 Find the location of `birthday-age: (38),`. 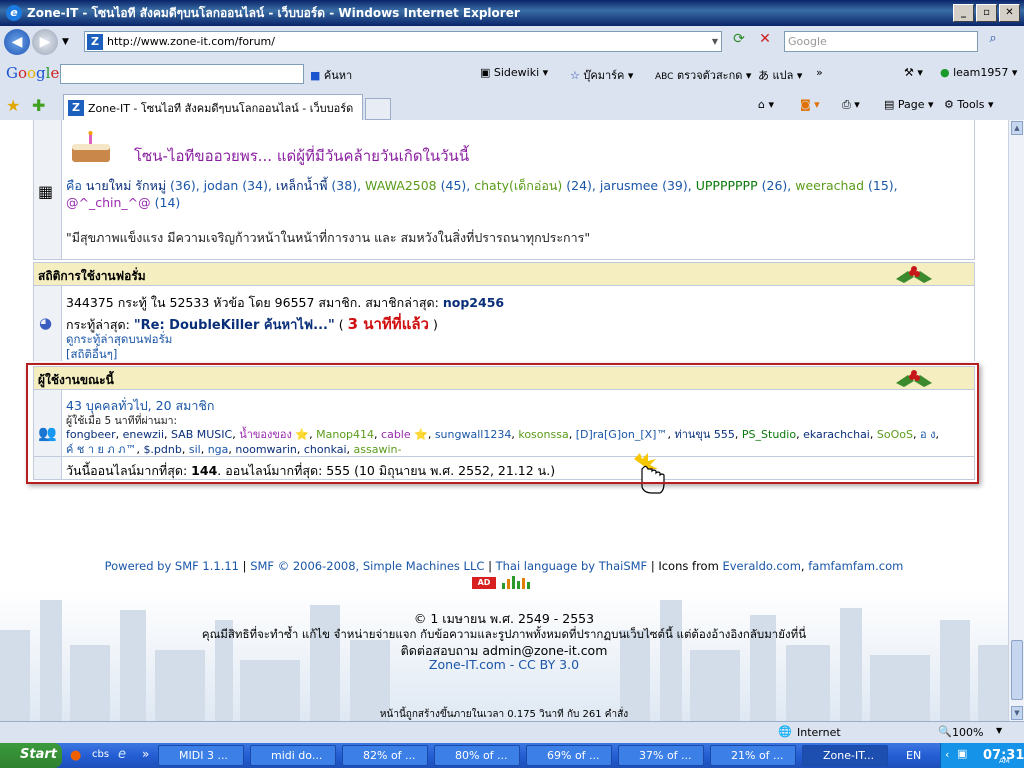

birthday-age: (38), is located at coordinates (346, 185).